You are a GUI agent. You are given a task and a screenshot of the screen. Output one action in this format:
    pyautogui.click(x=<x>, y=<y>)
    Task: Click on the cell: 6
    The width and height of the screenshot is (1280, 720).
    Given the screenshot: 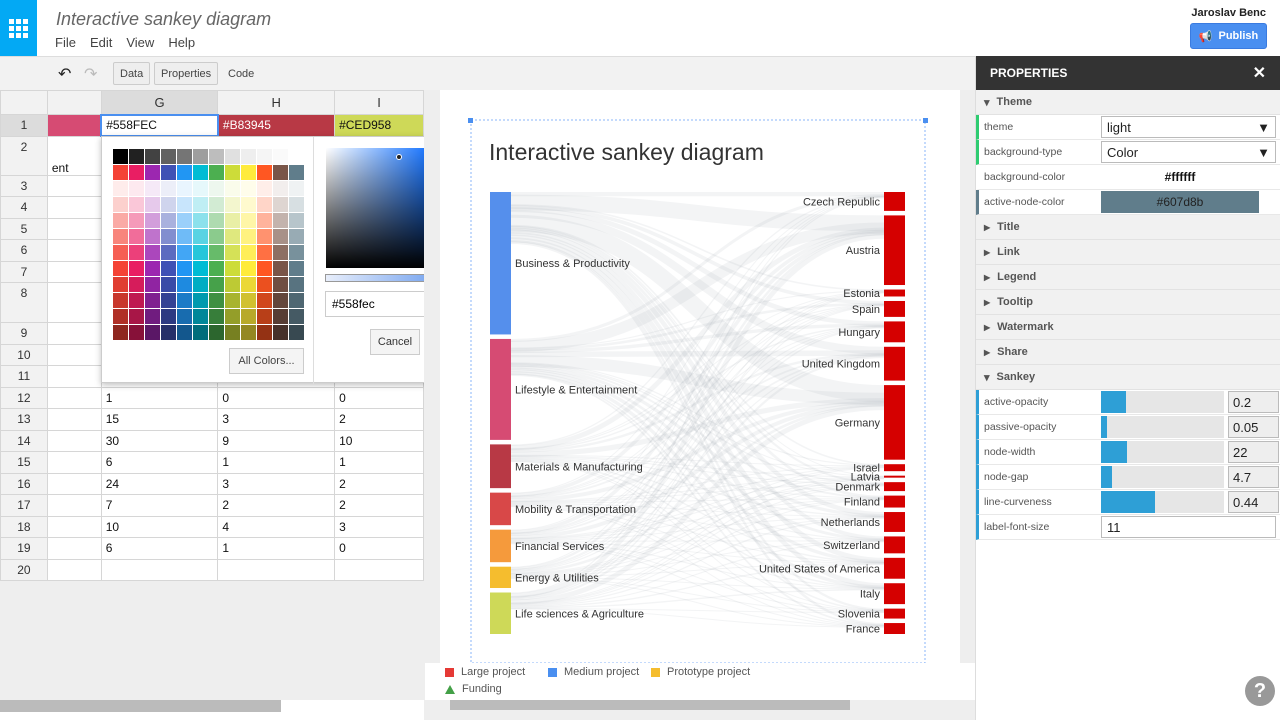 What is the action you would take?
    pyautogui.click(x=159, y=462)
    